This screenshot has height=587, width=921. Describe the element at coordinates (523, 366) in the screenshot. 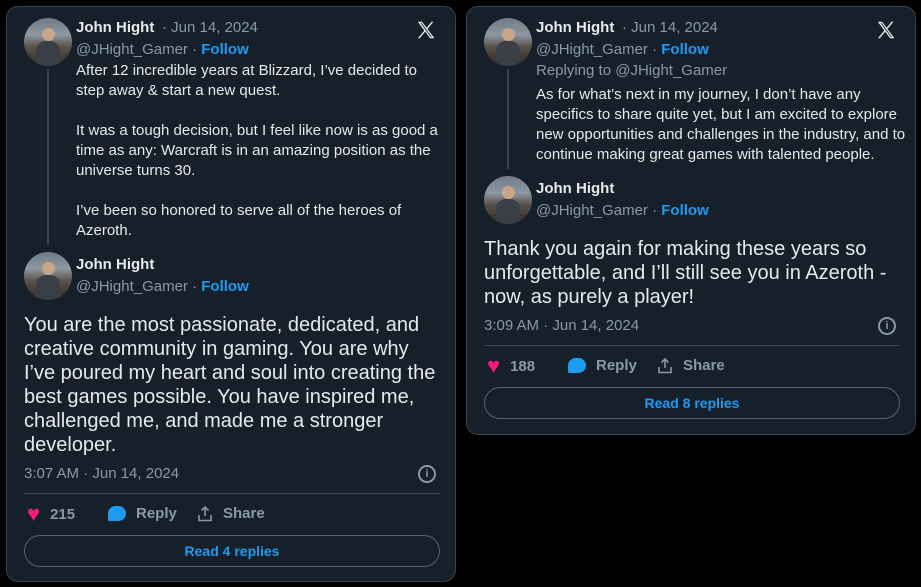

I see `like-count: 188` at that location.